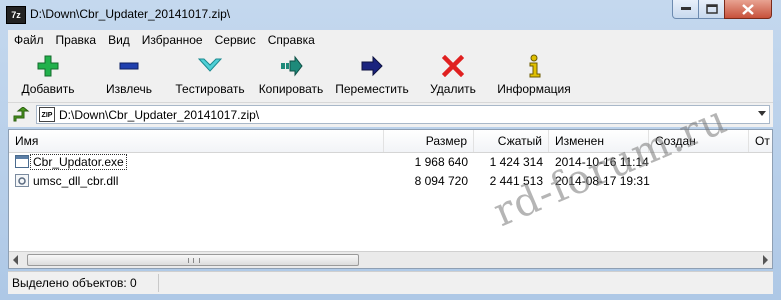 The height and width of the screenshot is (300, 781). What do you see at coordinates (291, 89) in the screenshot?
I see `copy-button-label: Копировать` at bounding box center [291, 89].